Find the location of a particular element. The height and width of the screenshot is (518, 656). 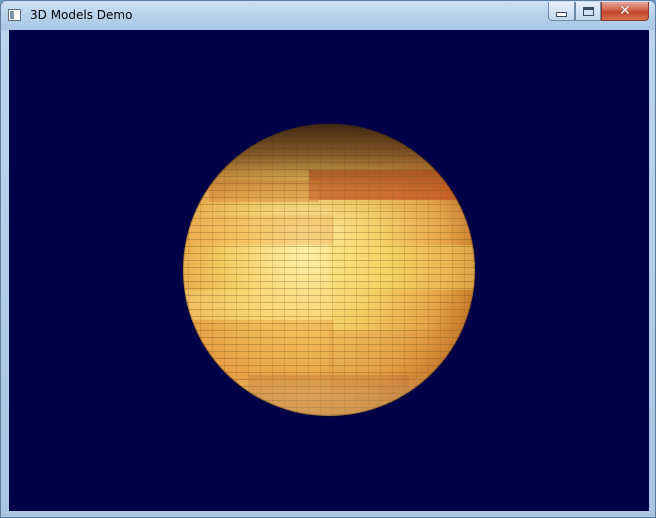

maximize-button is located at coordinates (588, 11).